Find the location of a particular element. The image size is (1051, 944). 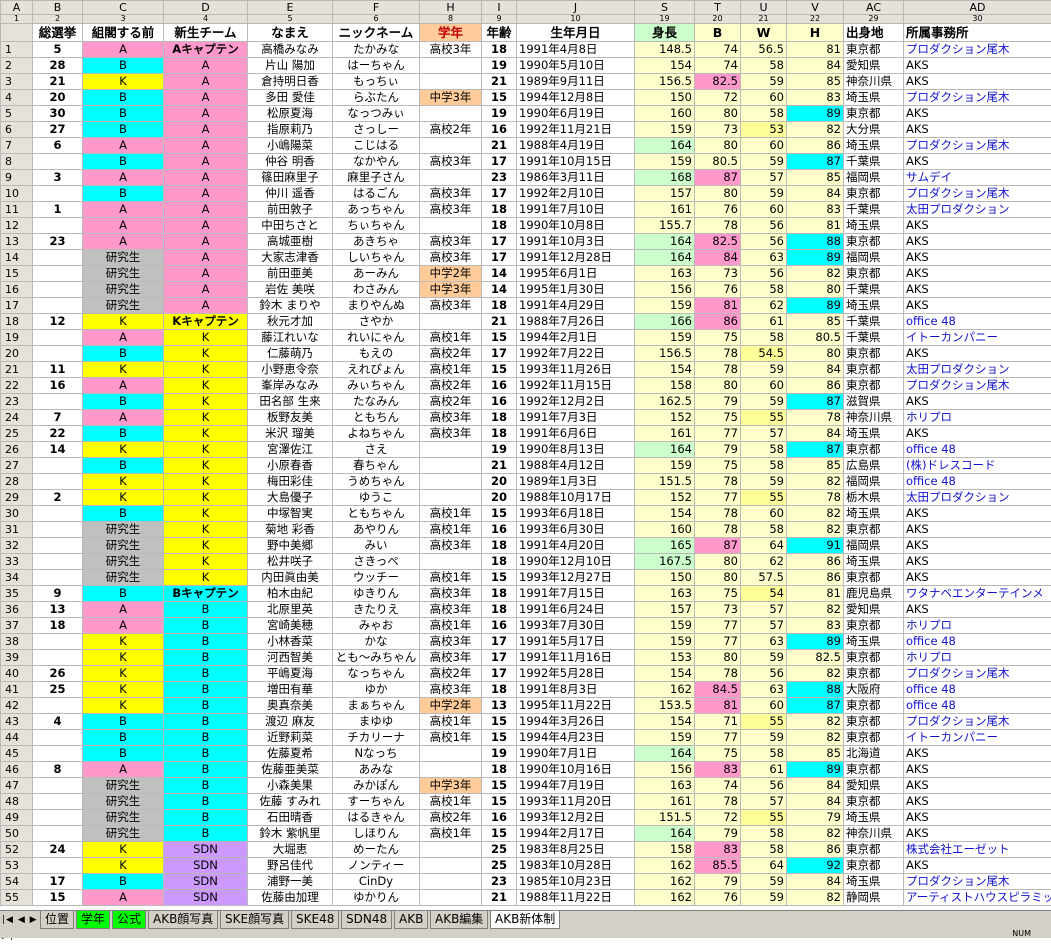

bust-cell: 74 is located at coordinates (718, 50).